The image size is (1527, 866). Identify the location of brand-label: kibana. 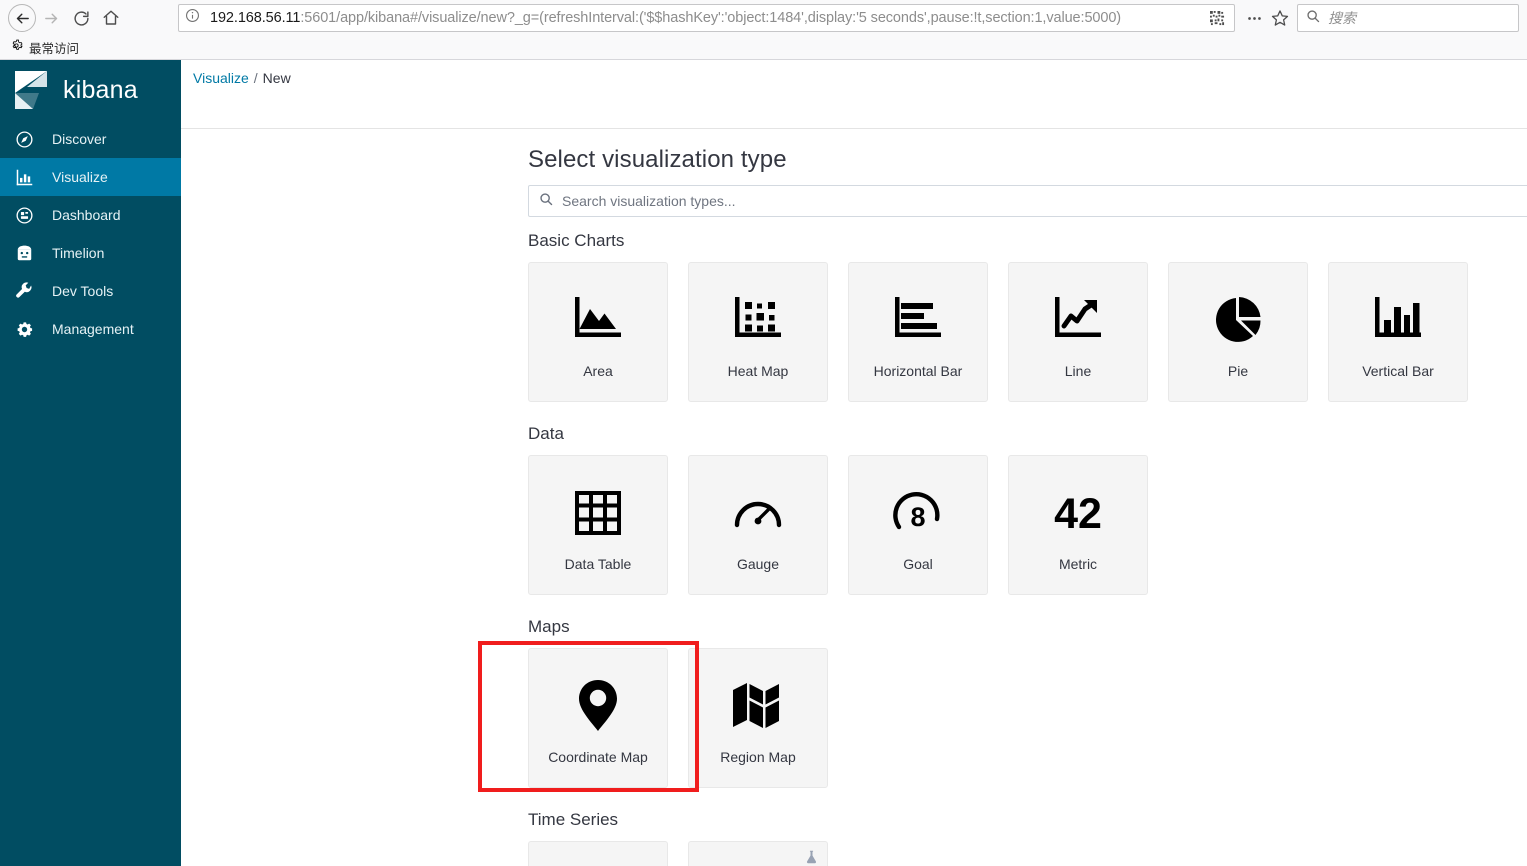
(100, 89).